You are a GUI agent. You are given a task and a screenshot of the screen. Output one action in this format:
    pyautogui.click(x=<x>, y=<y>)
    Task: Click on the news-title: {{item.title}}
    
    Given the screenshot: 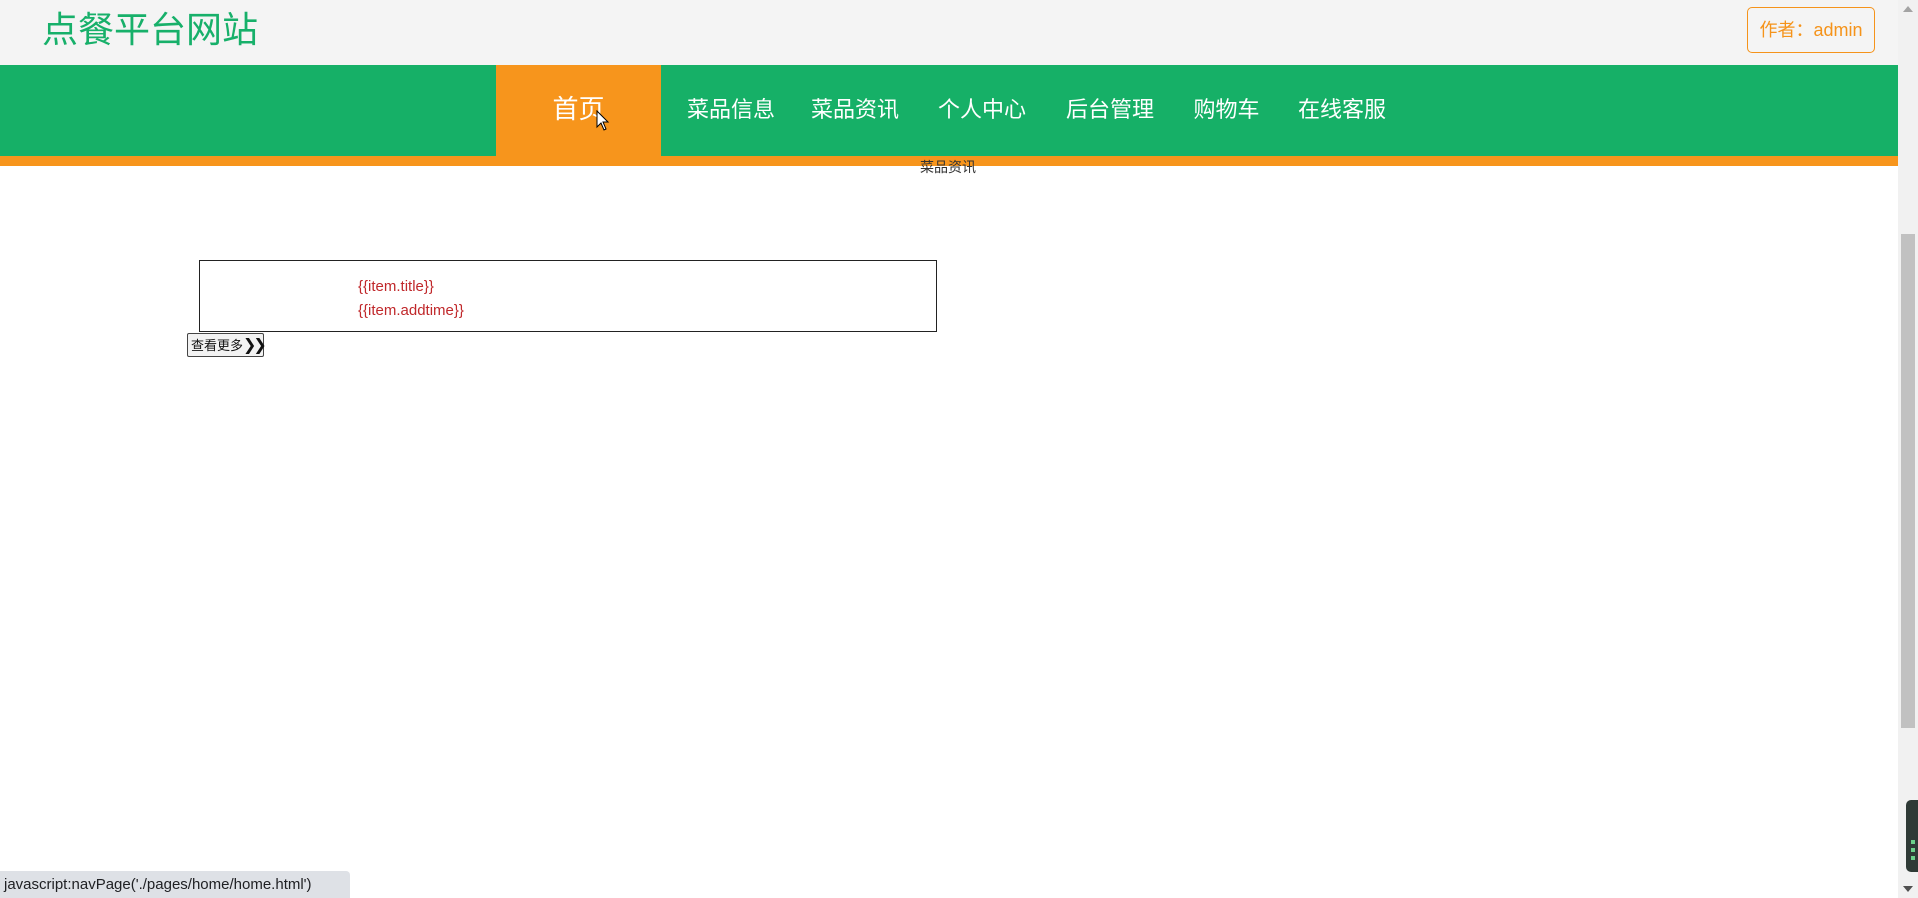 What is the action you would take?
    pyautogui.click(x=396, y=287)
    